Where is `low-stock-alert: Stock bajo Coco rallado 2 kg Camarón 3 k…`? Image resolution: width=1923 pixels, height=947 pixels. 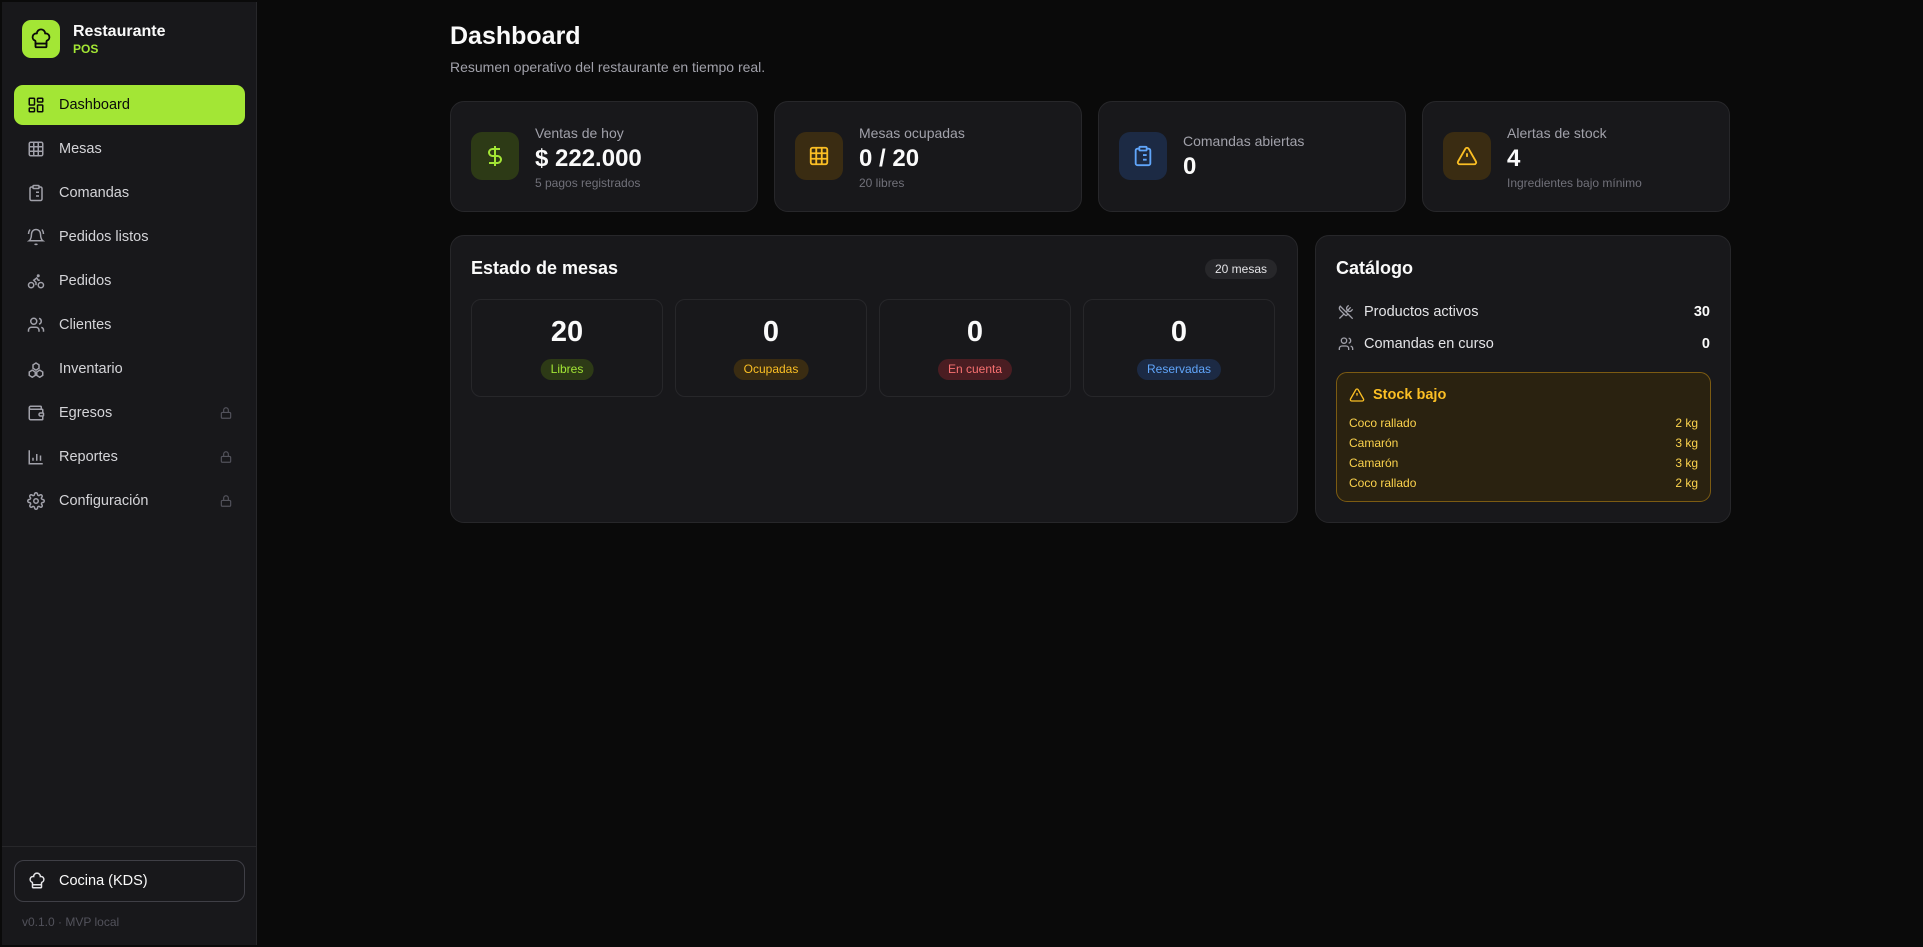
low-stock-alert: Stock bajo Coco rallado 2 kg Camarón 3 k… is located at coordinates (1523, 437).